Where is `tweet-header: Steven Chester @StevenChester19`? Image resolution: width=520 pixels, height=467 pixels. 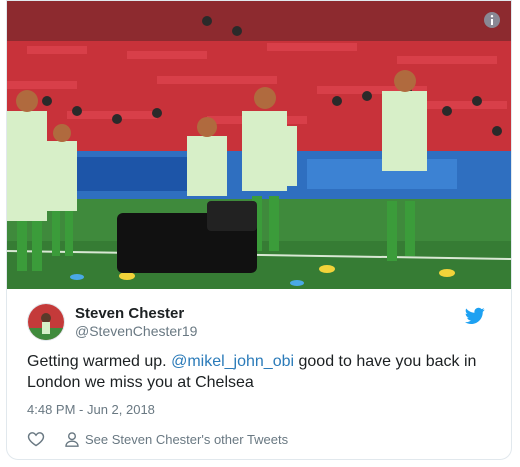 tweet-header: Steven Chester @StevenChester19 is located at coordinates (262, 323).